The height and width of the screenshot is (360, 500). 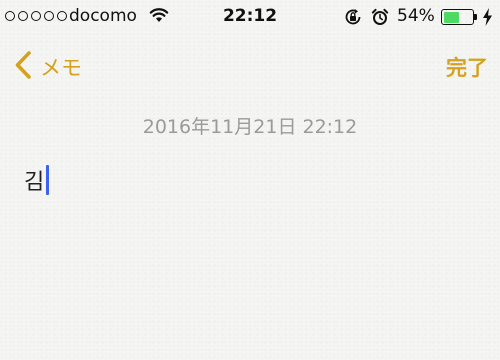 What do you see at coordinates (487, 19) in the screenshot?
I see `charging-bolt-icon` at bounding box center [487, 19].